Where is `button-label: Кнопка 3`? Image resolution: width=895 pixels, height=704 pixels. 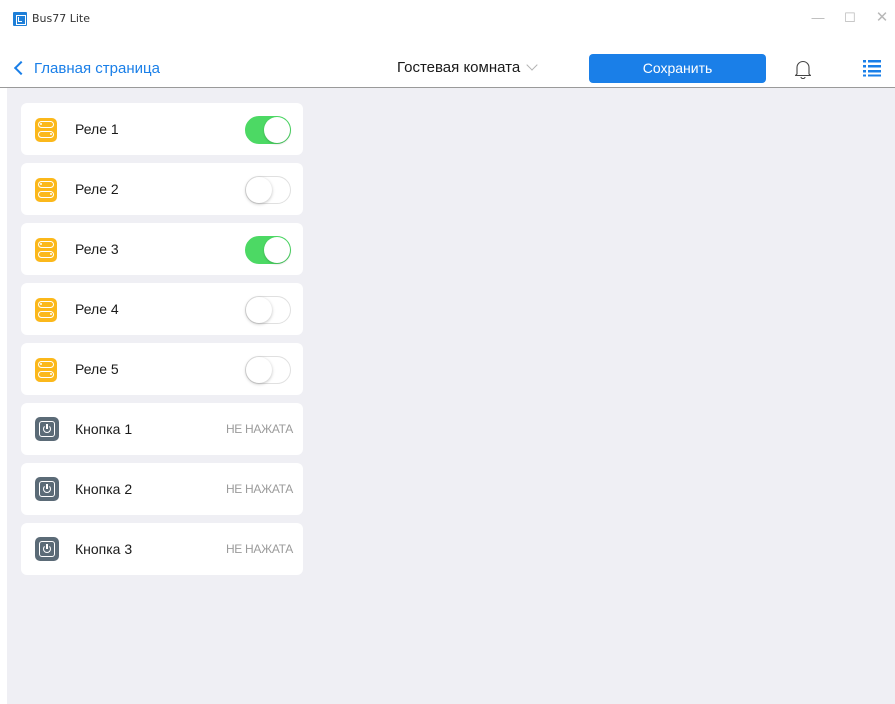
button-label: Кнопка 3 is located at coordinates (104, 549).